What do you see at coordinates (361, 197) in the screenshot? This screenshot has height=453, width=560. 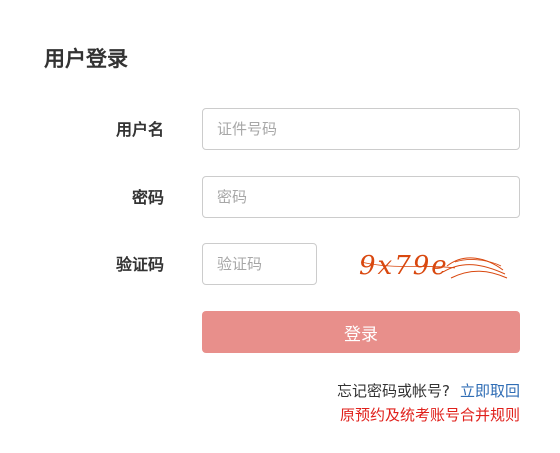 I see `password-input` at bounding box center [361, 197].